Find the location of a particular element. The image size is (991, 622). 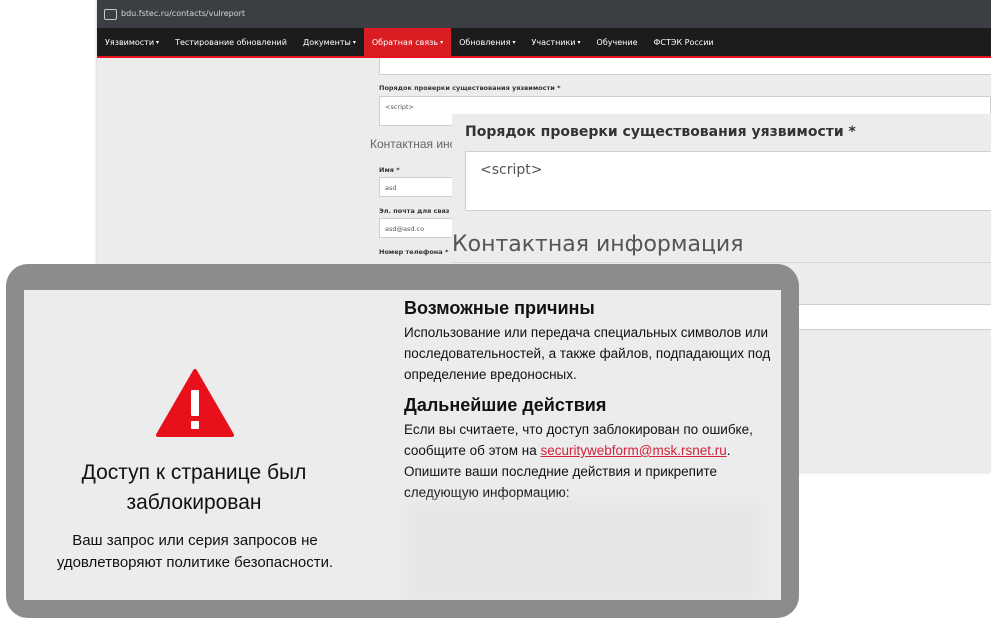

nav-item-label: Обновления is located at coordinates (485, 42).